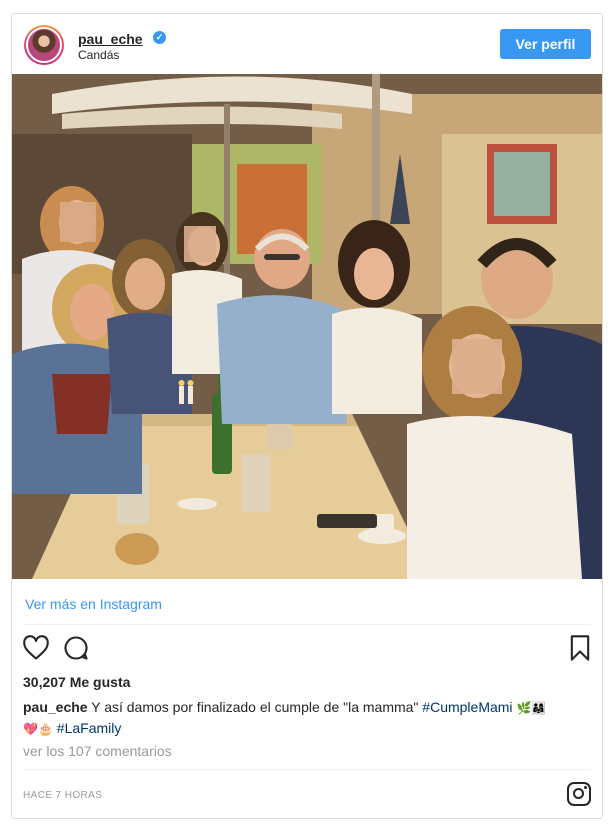 This screenshot has height=831, width=614. What do you see at coordinates (307, 649) in the screenshot?
I see `action-bar` at bounding box center [307, 649].